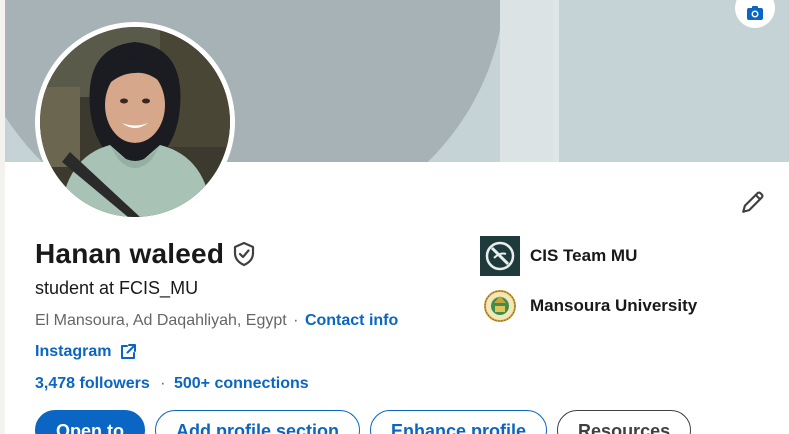  I want to click on followers-link: 3,478 followers, so click(92, 383).